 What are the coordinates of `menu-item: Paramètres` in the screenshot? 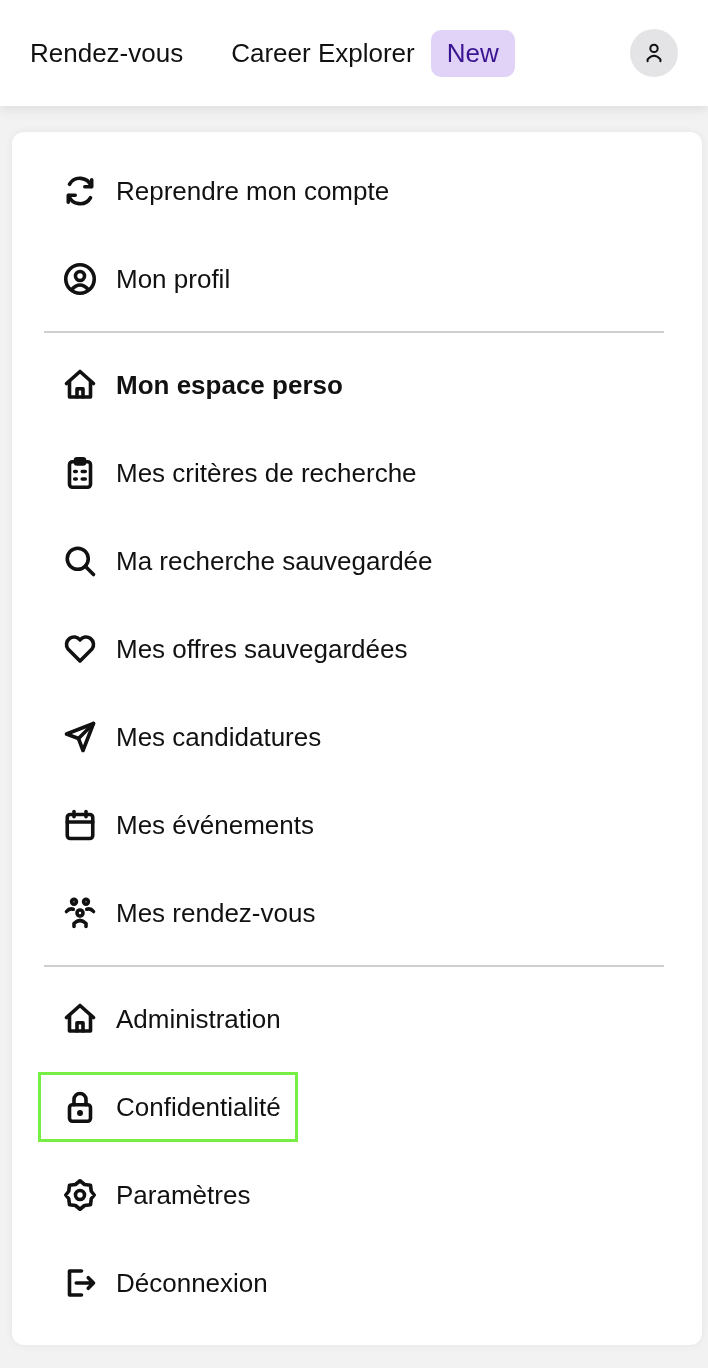 It's located at (153, 1195).